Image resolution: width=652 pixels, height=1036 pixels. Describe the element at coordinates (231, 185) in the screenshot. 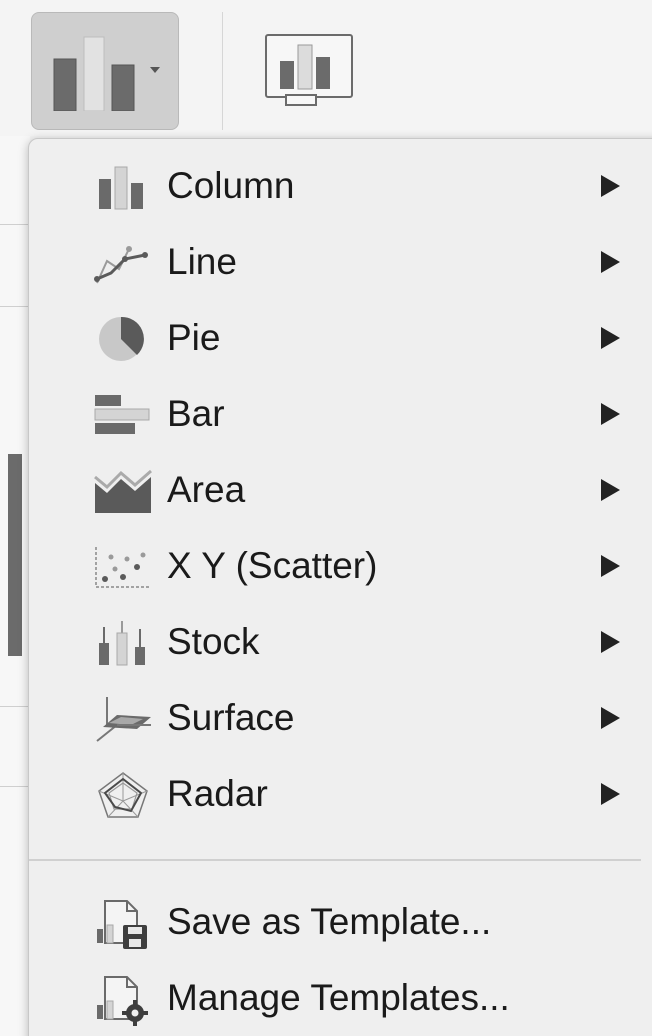

I see `menu-item-label: Column` at that location.